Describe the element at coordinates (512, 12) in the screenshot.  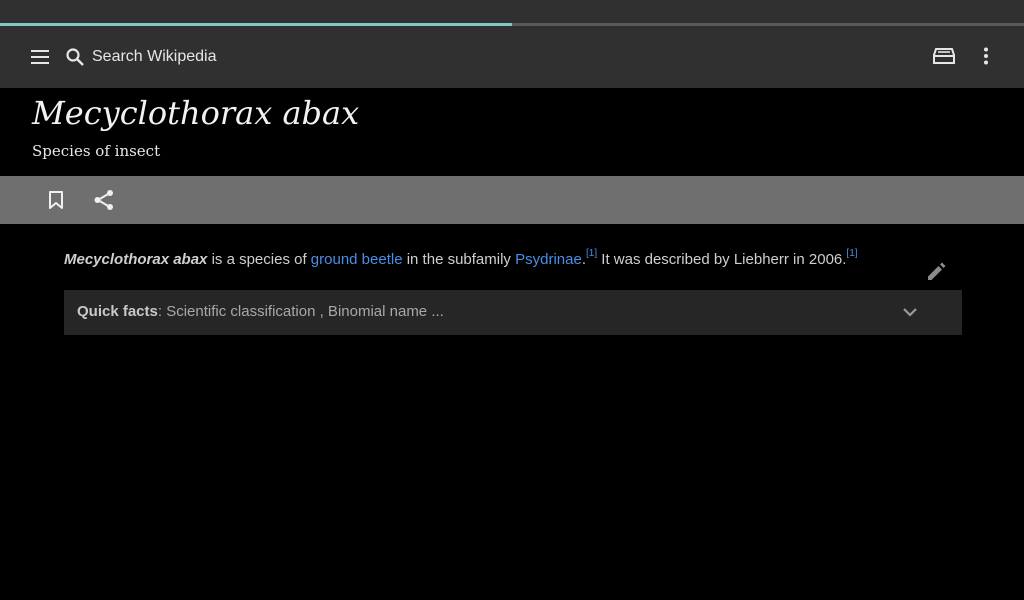
I see `status-bar` at that location.